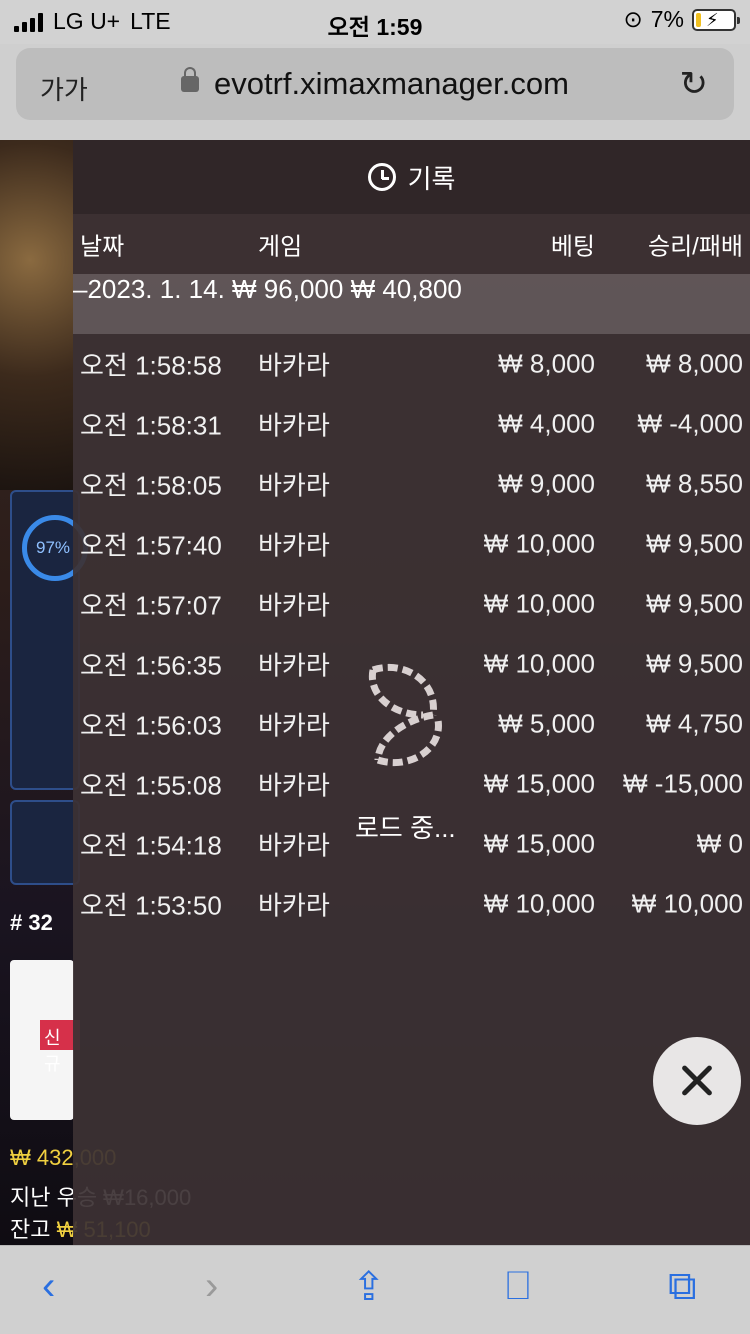  What do you see at coordinates (431, 178) in the screenshot?
I see `history-title: 기록` at bounding box center [431, 178].